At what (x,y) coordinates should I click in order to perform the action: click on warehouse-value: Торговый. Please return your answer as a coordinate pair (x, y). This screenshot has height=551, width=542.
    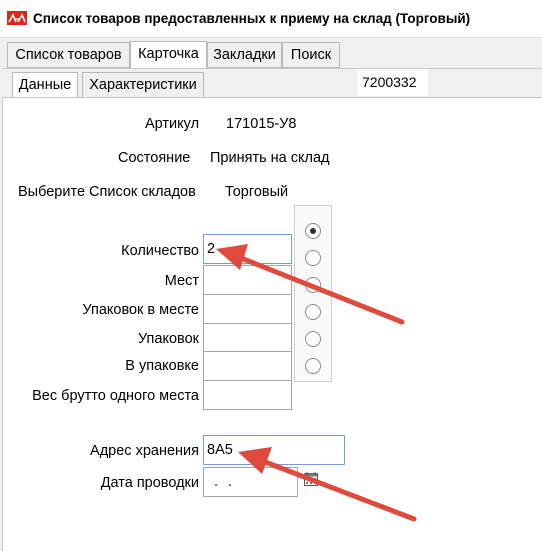
    Looking at the image, I should click on (256, 192).